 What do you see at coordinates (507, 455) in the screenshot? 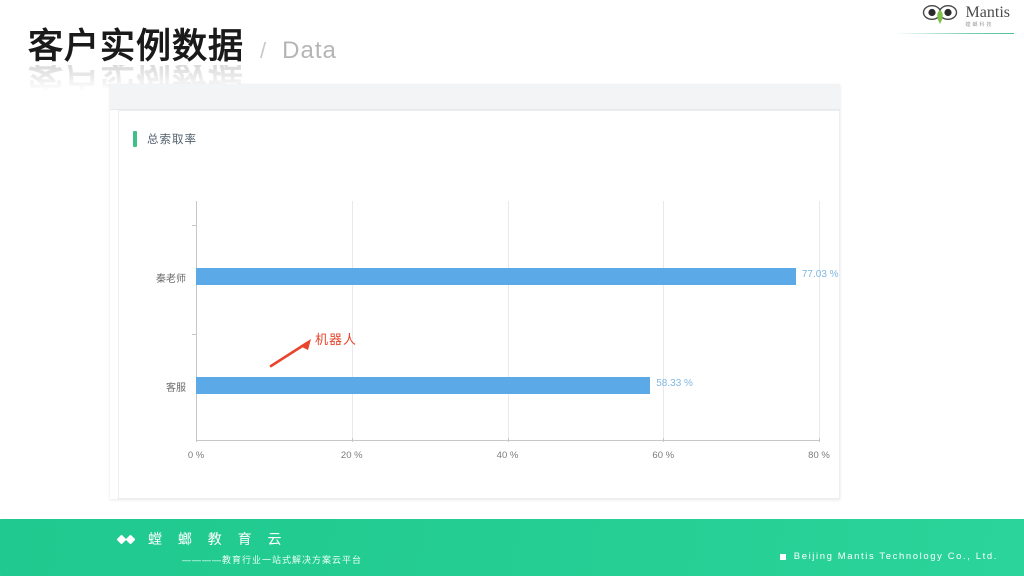
I see `x-axis-label: 40 %` at bounding box center [507, 455].